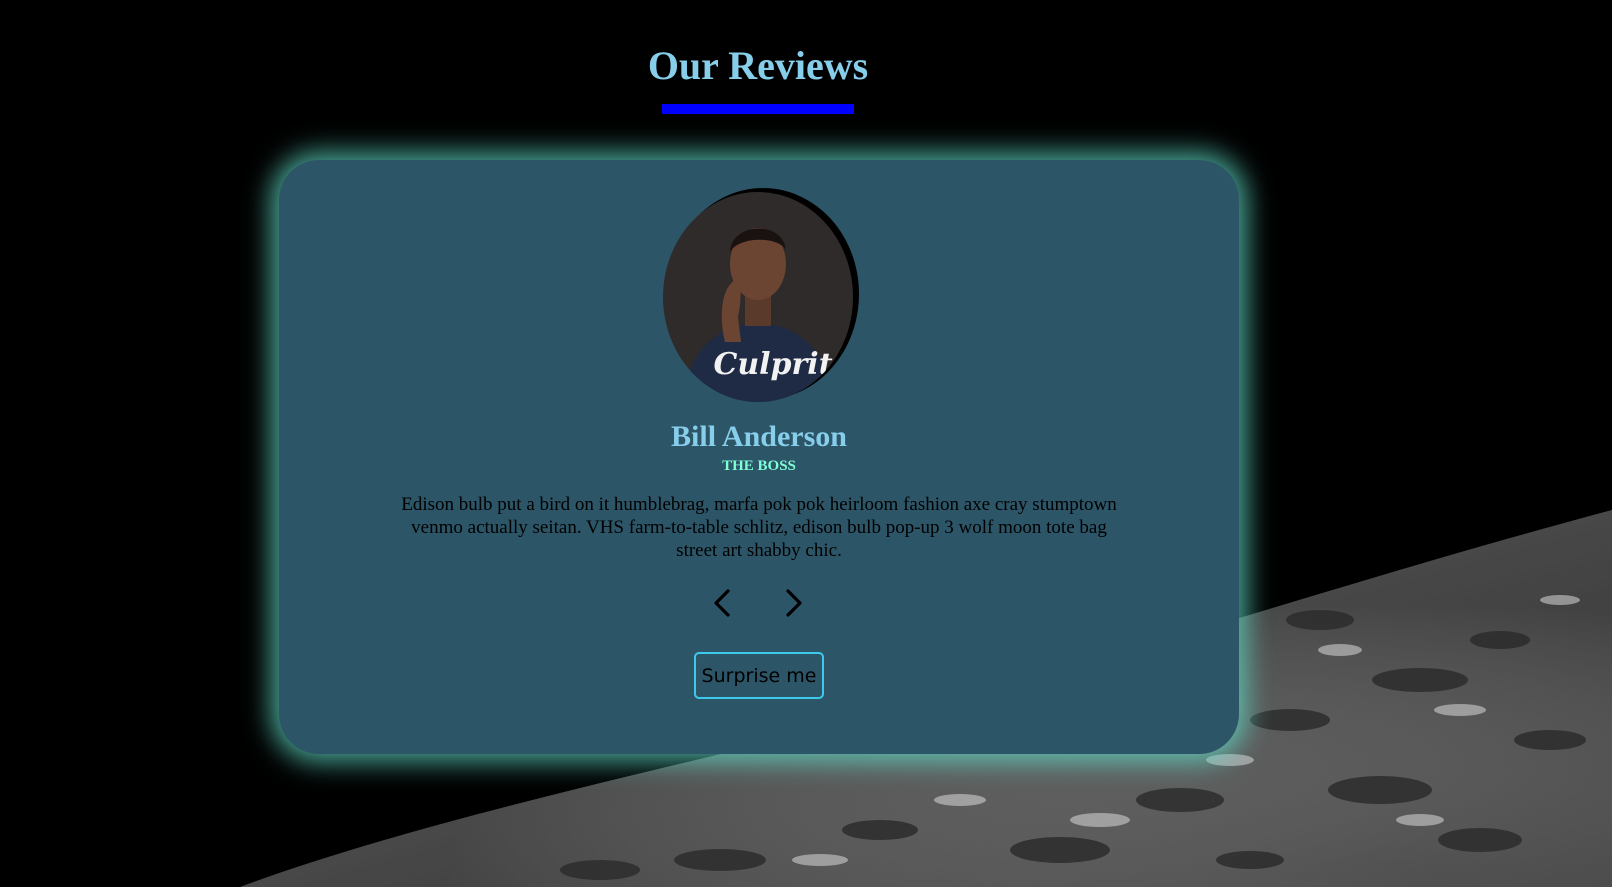 This screenshot has height=887, width=1612. I want to click on avatar-container: Culprit, so click(761, 295).